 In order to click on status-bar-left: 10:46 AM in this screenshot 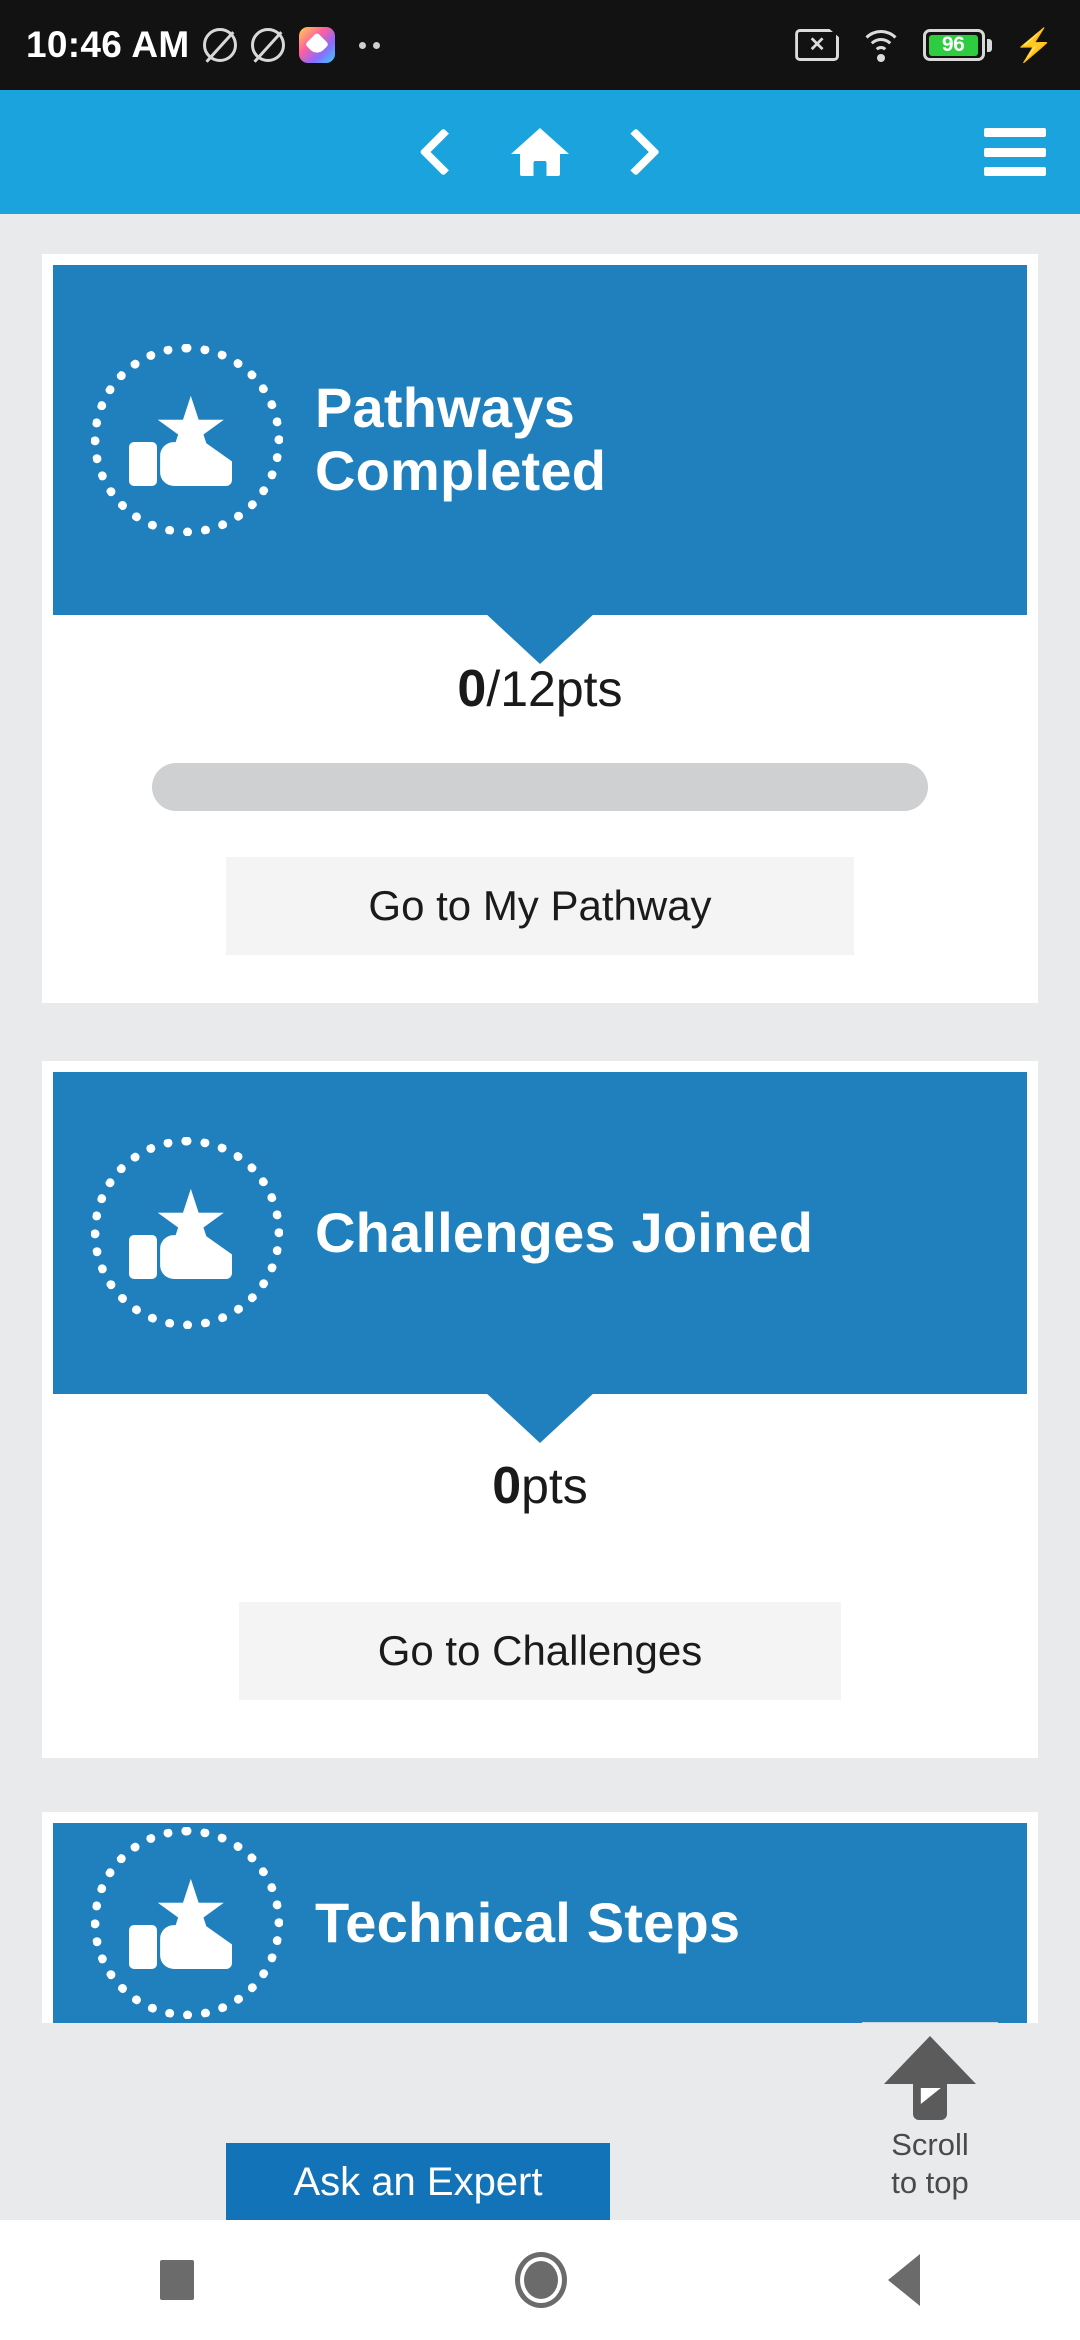, I will do `click(203, 45)`.